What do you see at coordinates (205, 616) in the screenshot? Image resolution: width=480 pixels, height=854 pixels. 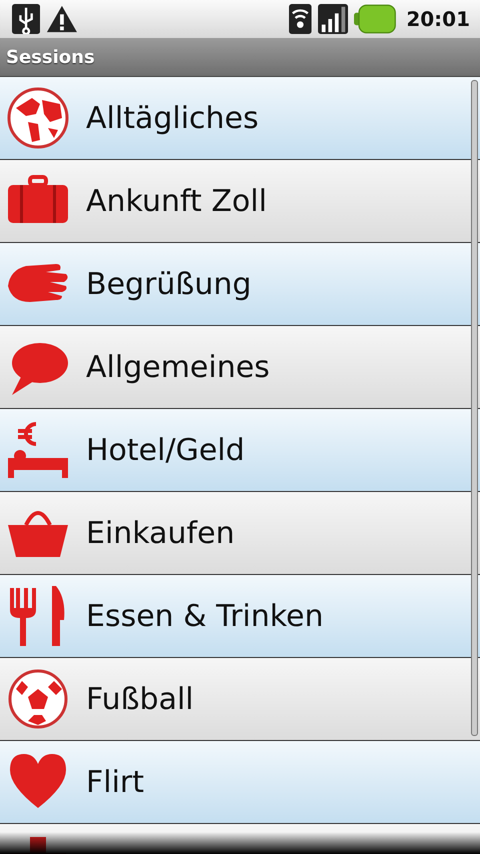 I see `session-label: Essen & Trinken` at bounding box center [205, 616].